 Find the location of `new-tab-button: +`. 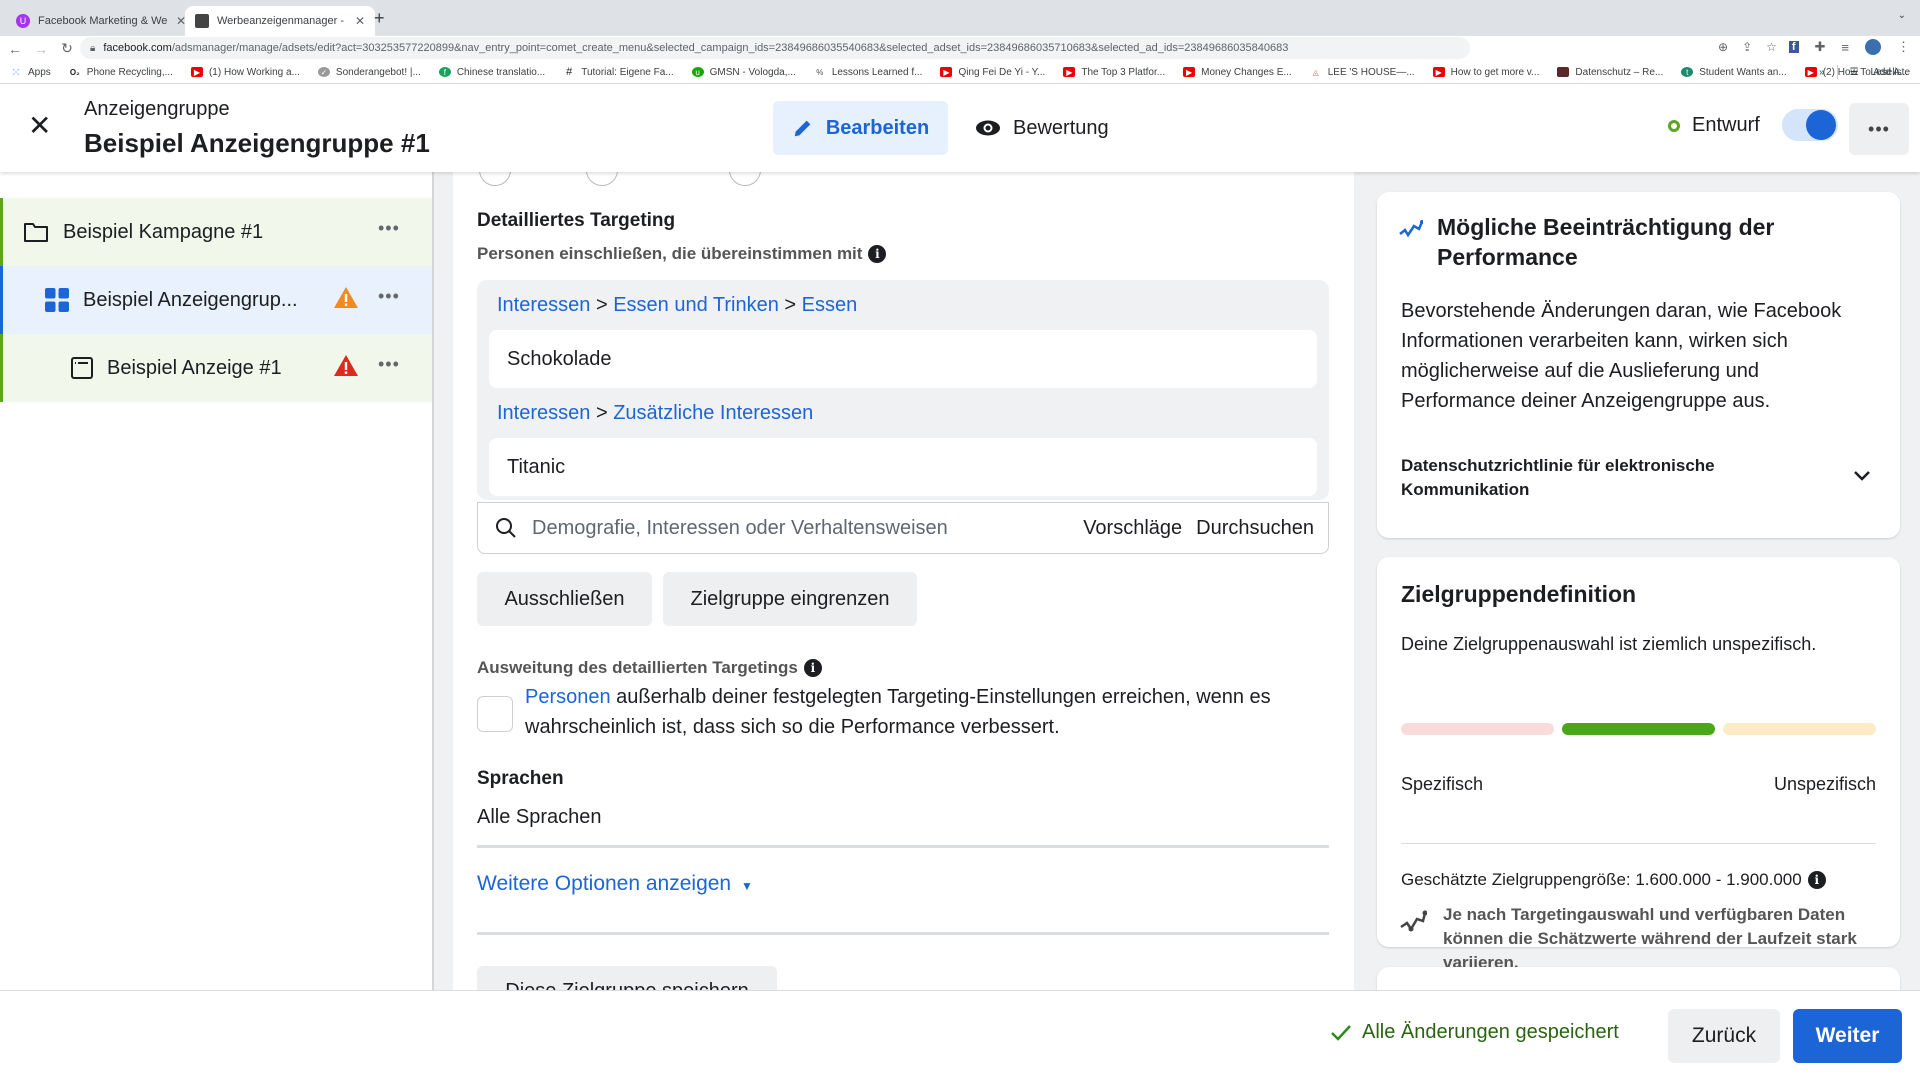

new-tab-button: + is located at coordinates (379, 18).